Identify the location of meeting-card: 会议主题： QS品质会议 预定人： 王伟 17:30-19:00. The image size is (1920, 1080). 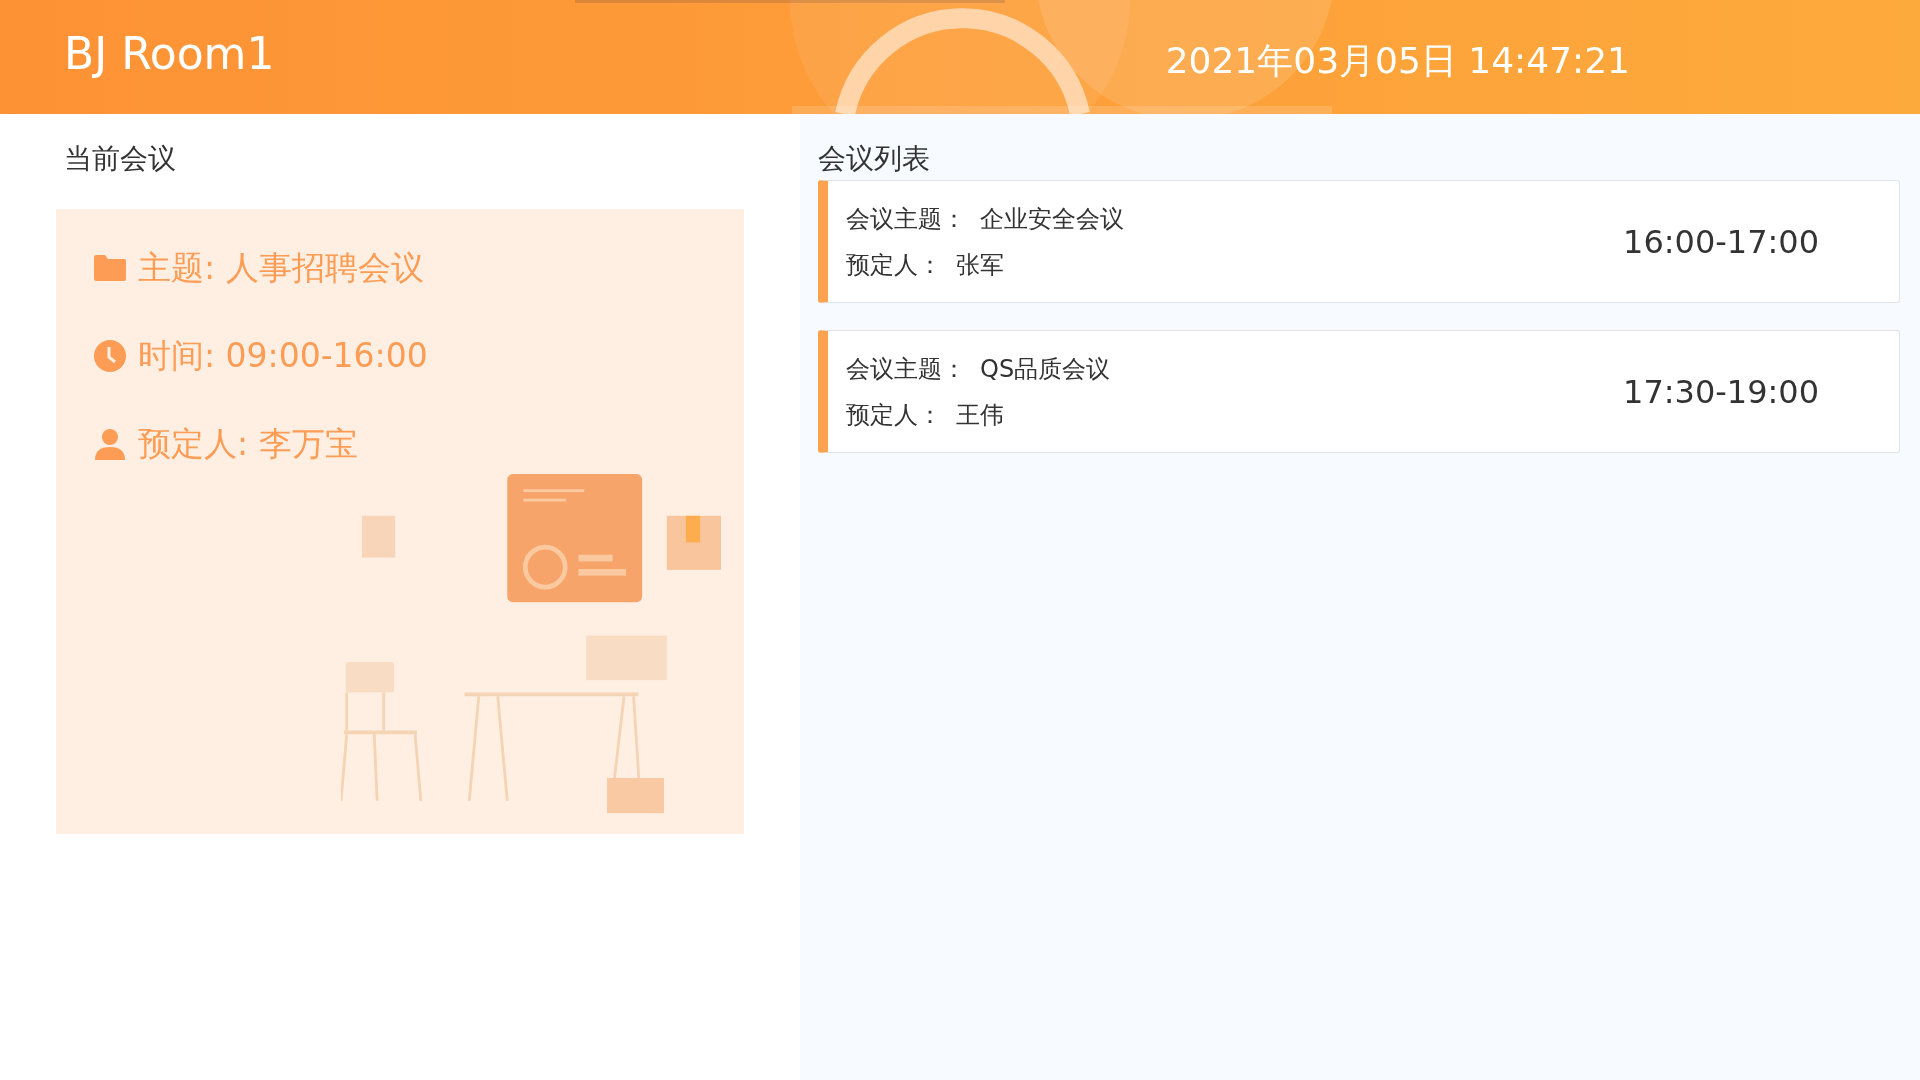
(1359, 391).